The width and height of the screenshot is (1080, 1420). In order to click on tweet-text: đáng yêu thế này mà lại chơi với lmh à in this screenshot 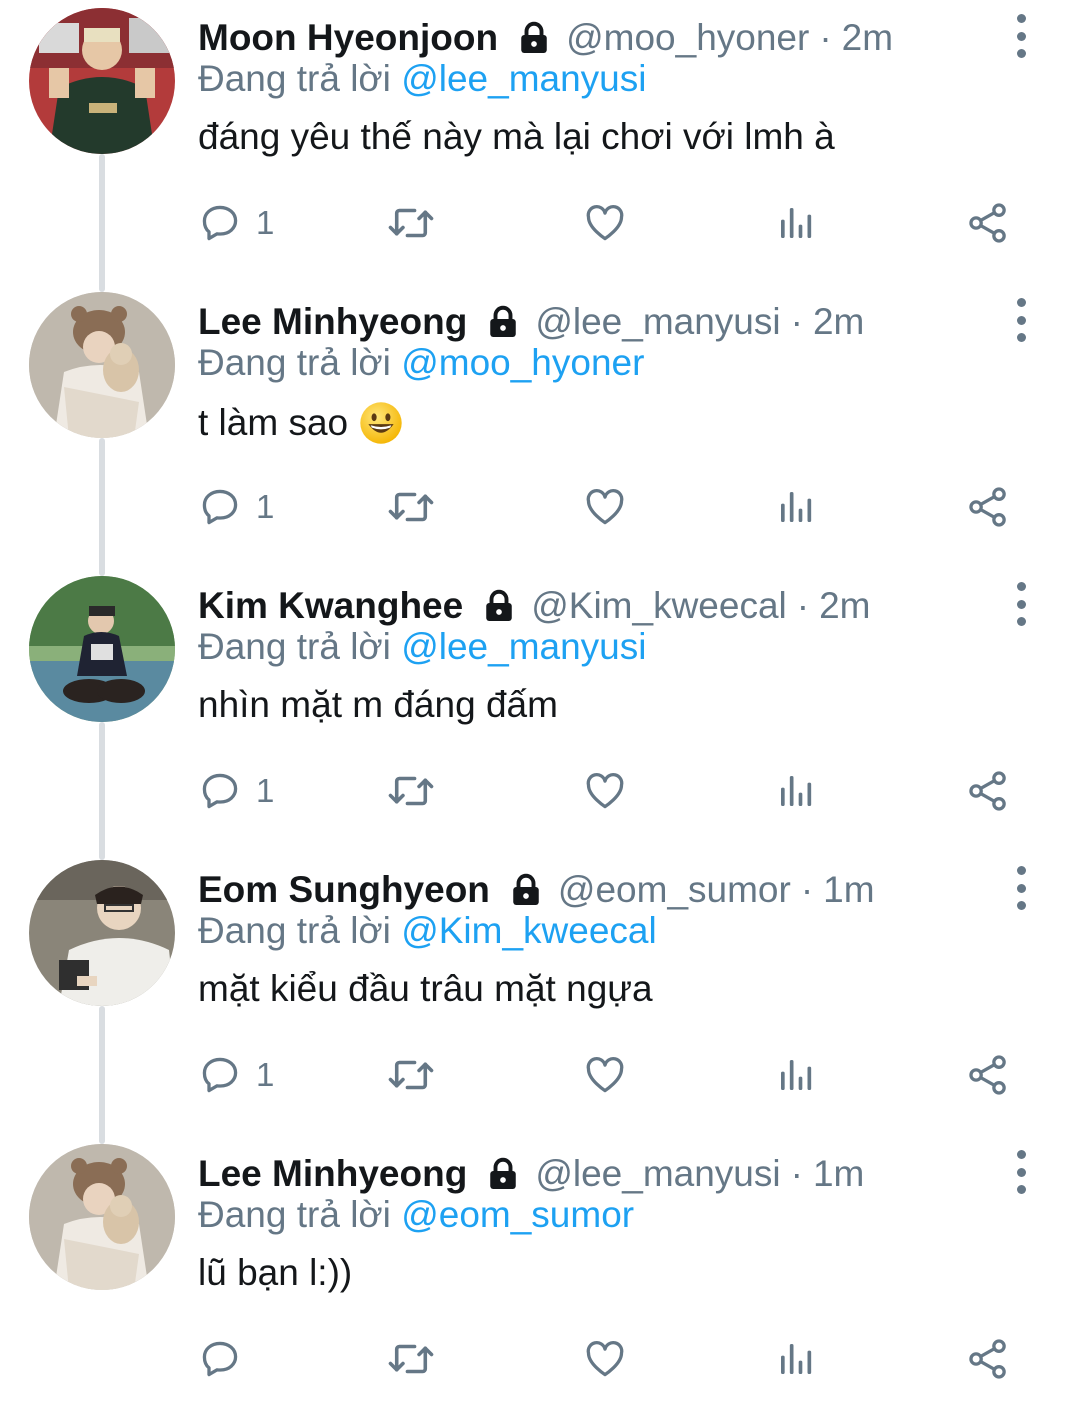, I will do `click(516, 137)`.